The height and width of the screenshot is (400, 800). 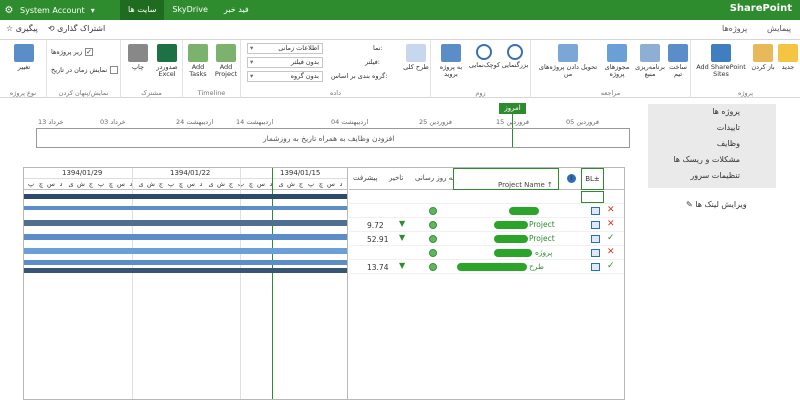 What do you see at coordinates (617, 61) in the screenshot?
I see `project-perms-button: مجوزهای پروژه` at bounding box center [617, 61].